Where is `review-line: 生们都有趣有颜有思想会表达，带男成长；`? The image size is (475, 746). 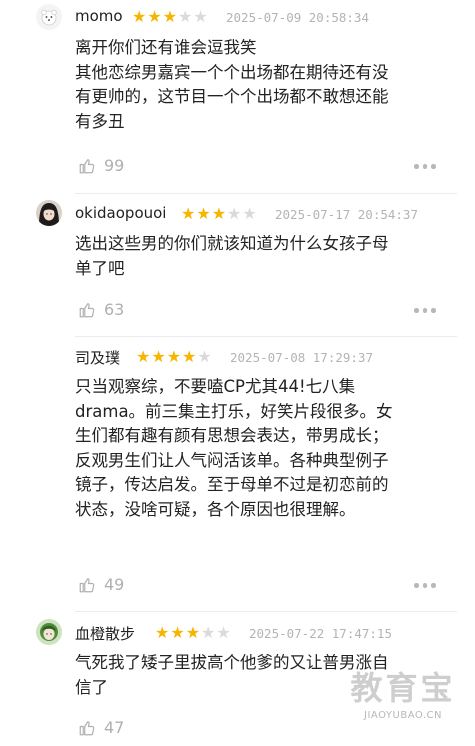
review-line: 生们都有趣有颜有思想会表达，带男成长； is located at coordinates (232, 435).